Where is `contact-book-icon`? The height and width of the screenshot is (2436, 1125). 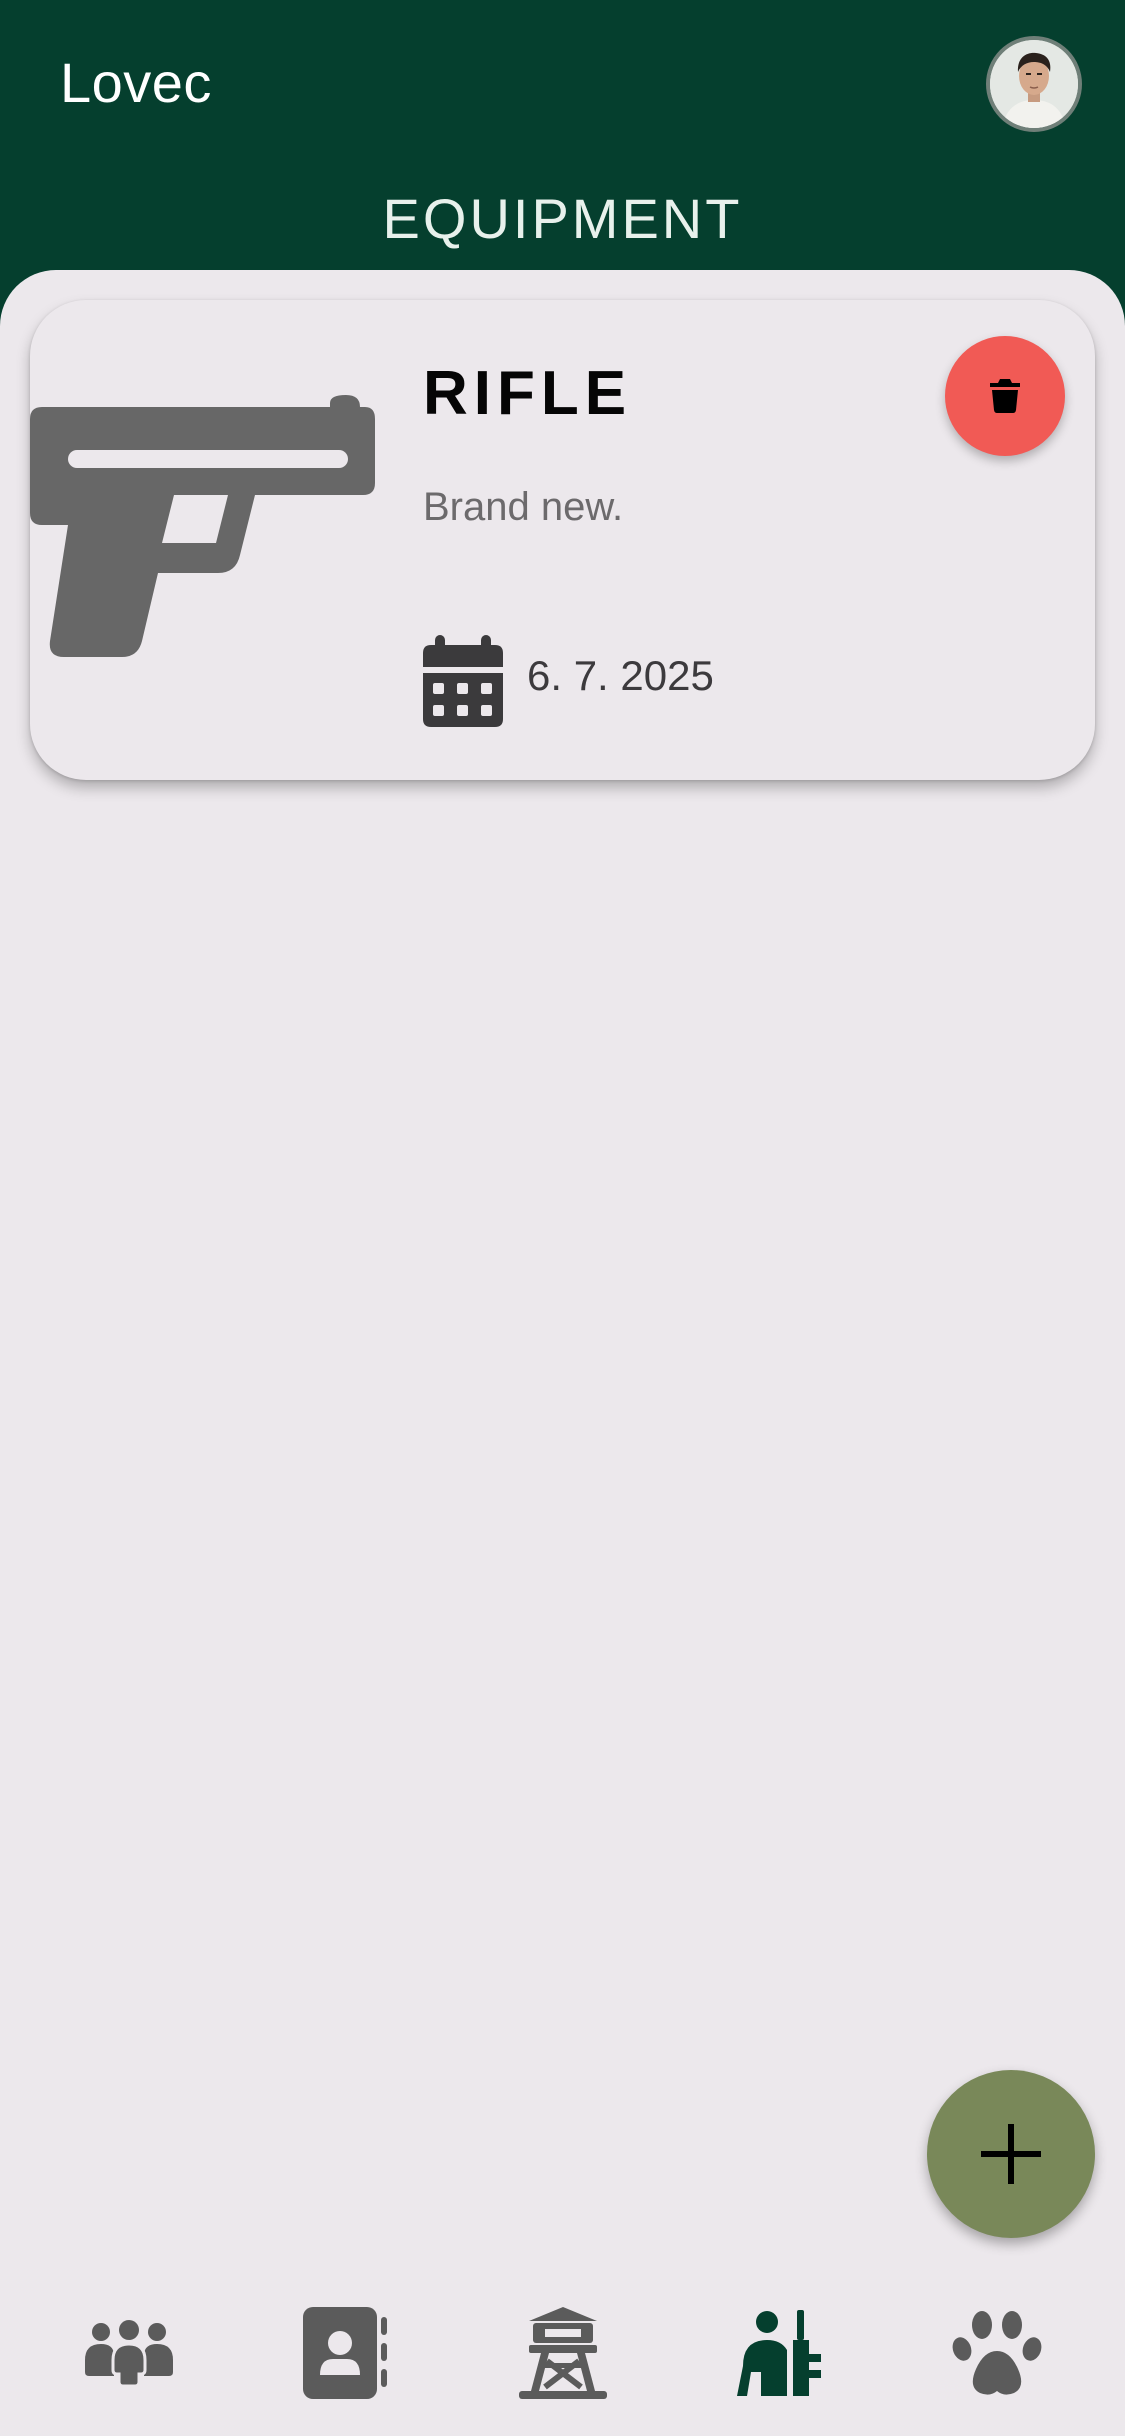
contact-book-icon is located at coordinates (344, 2353).